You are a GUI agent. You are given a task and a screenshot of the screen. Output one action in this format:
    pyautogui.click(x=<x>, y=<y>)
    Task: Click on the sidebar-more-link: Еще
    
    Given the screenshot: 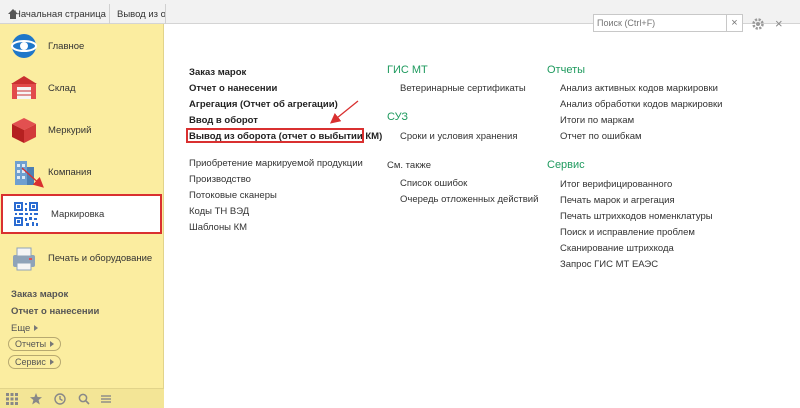 What is the action you would take?
    pyautogui.click(x=25, y=328)
    